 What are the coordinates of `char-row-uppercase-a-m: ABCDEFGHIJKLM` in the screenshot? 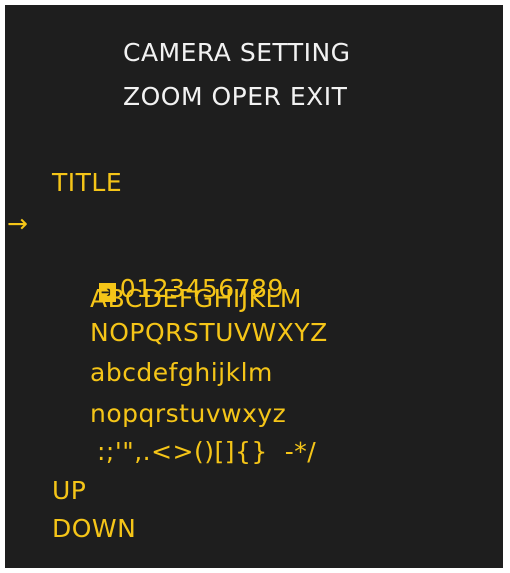 It's located at (196, 299).